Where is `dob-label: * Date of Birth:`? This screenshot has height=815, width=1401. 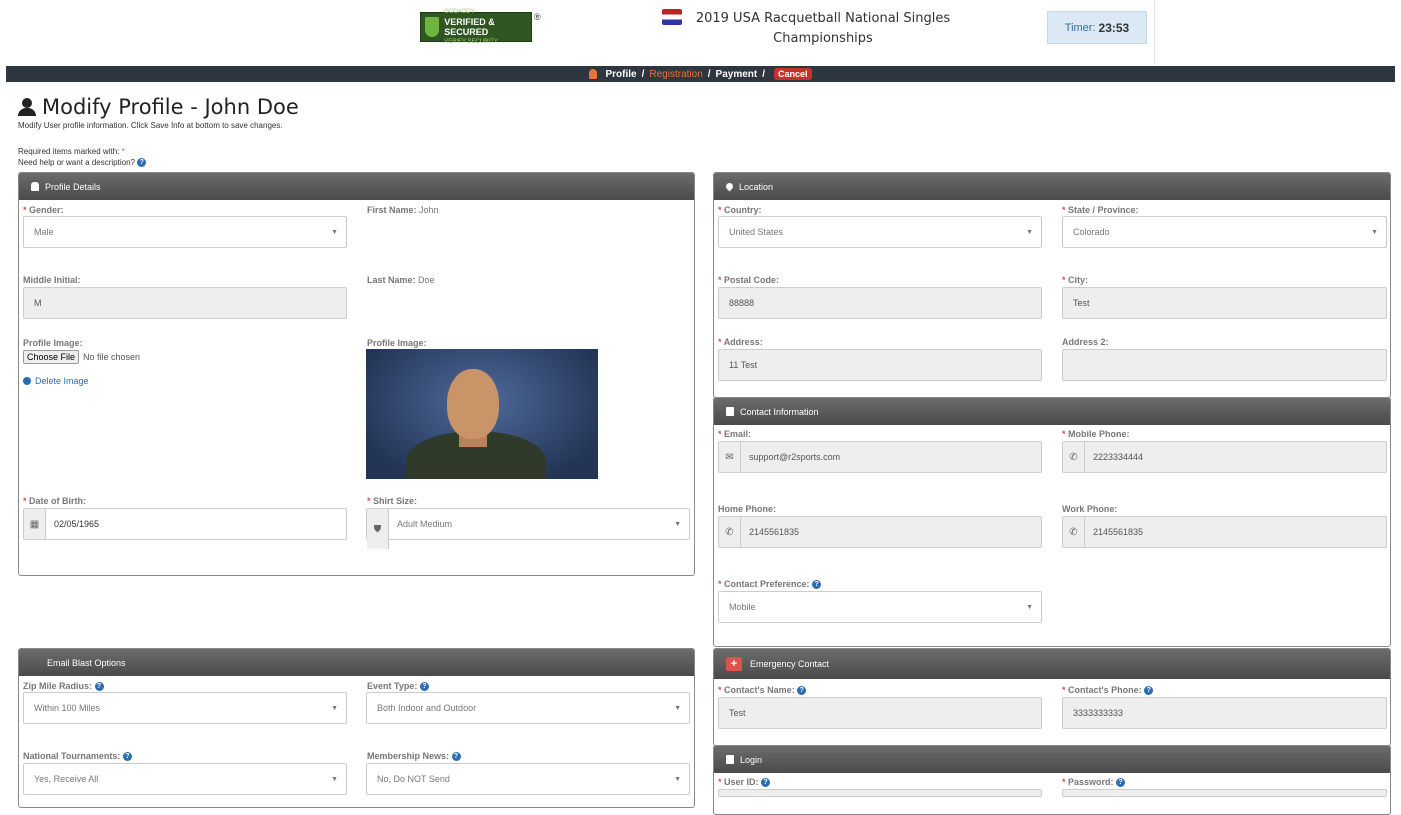
dob-label: * Date of Birth: is located at coordinates (55, 501).